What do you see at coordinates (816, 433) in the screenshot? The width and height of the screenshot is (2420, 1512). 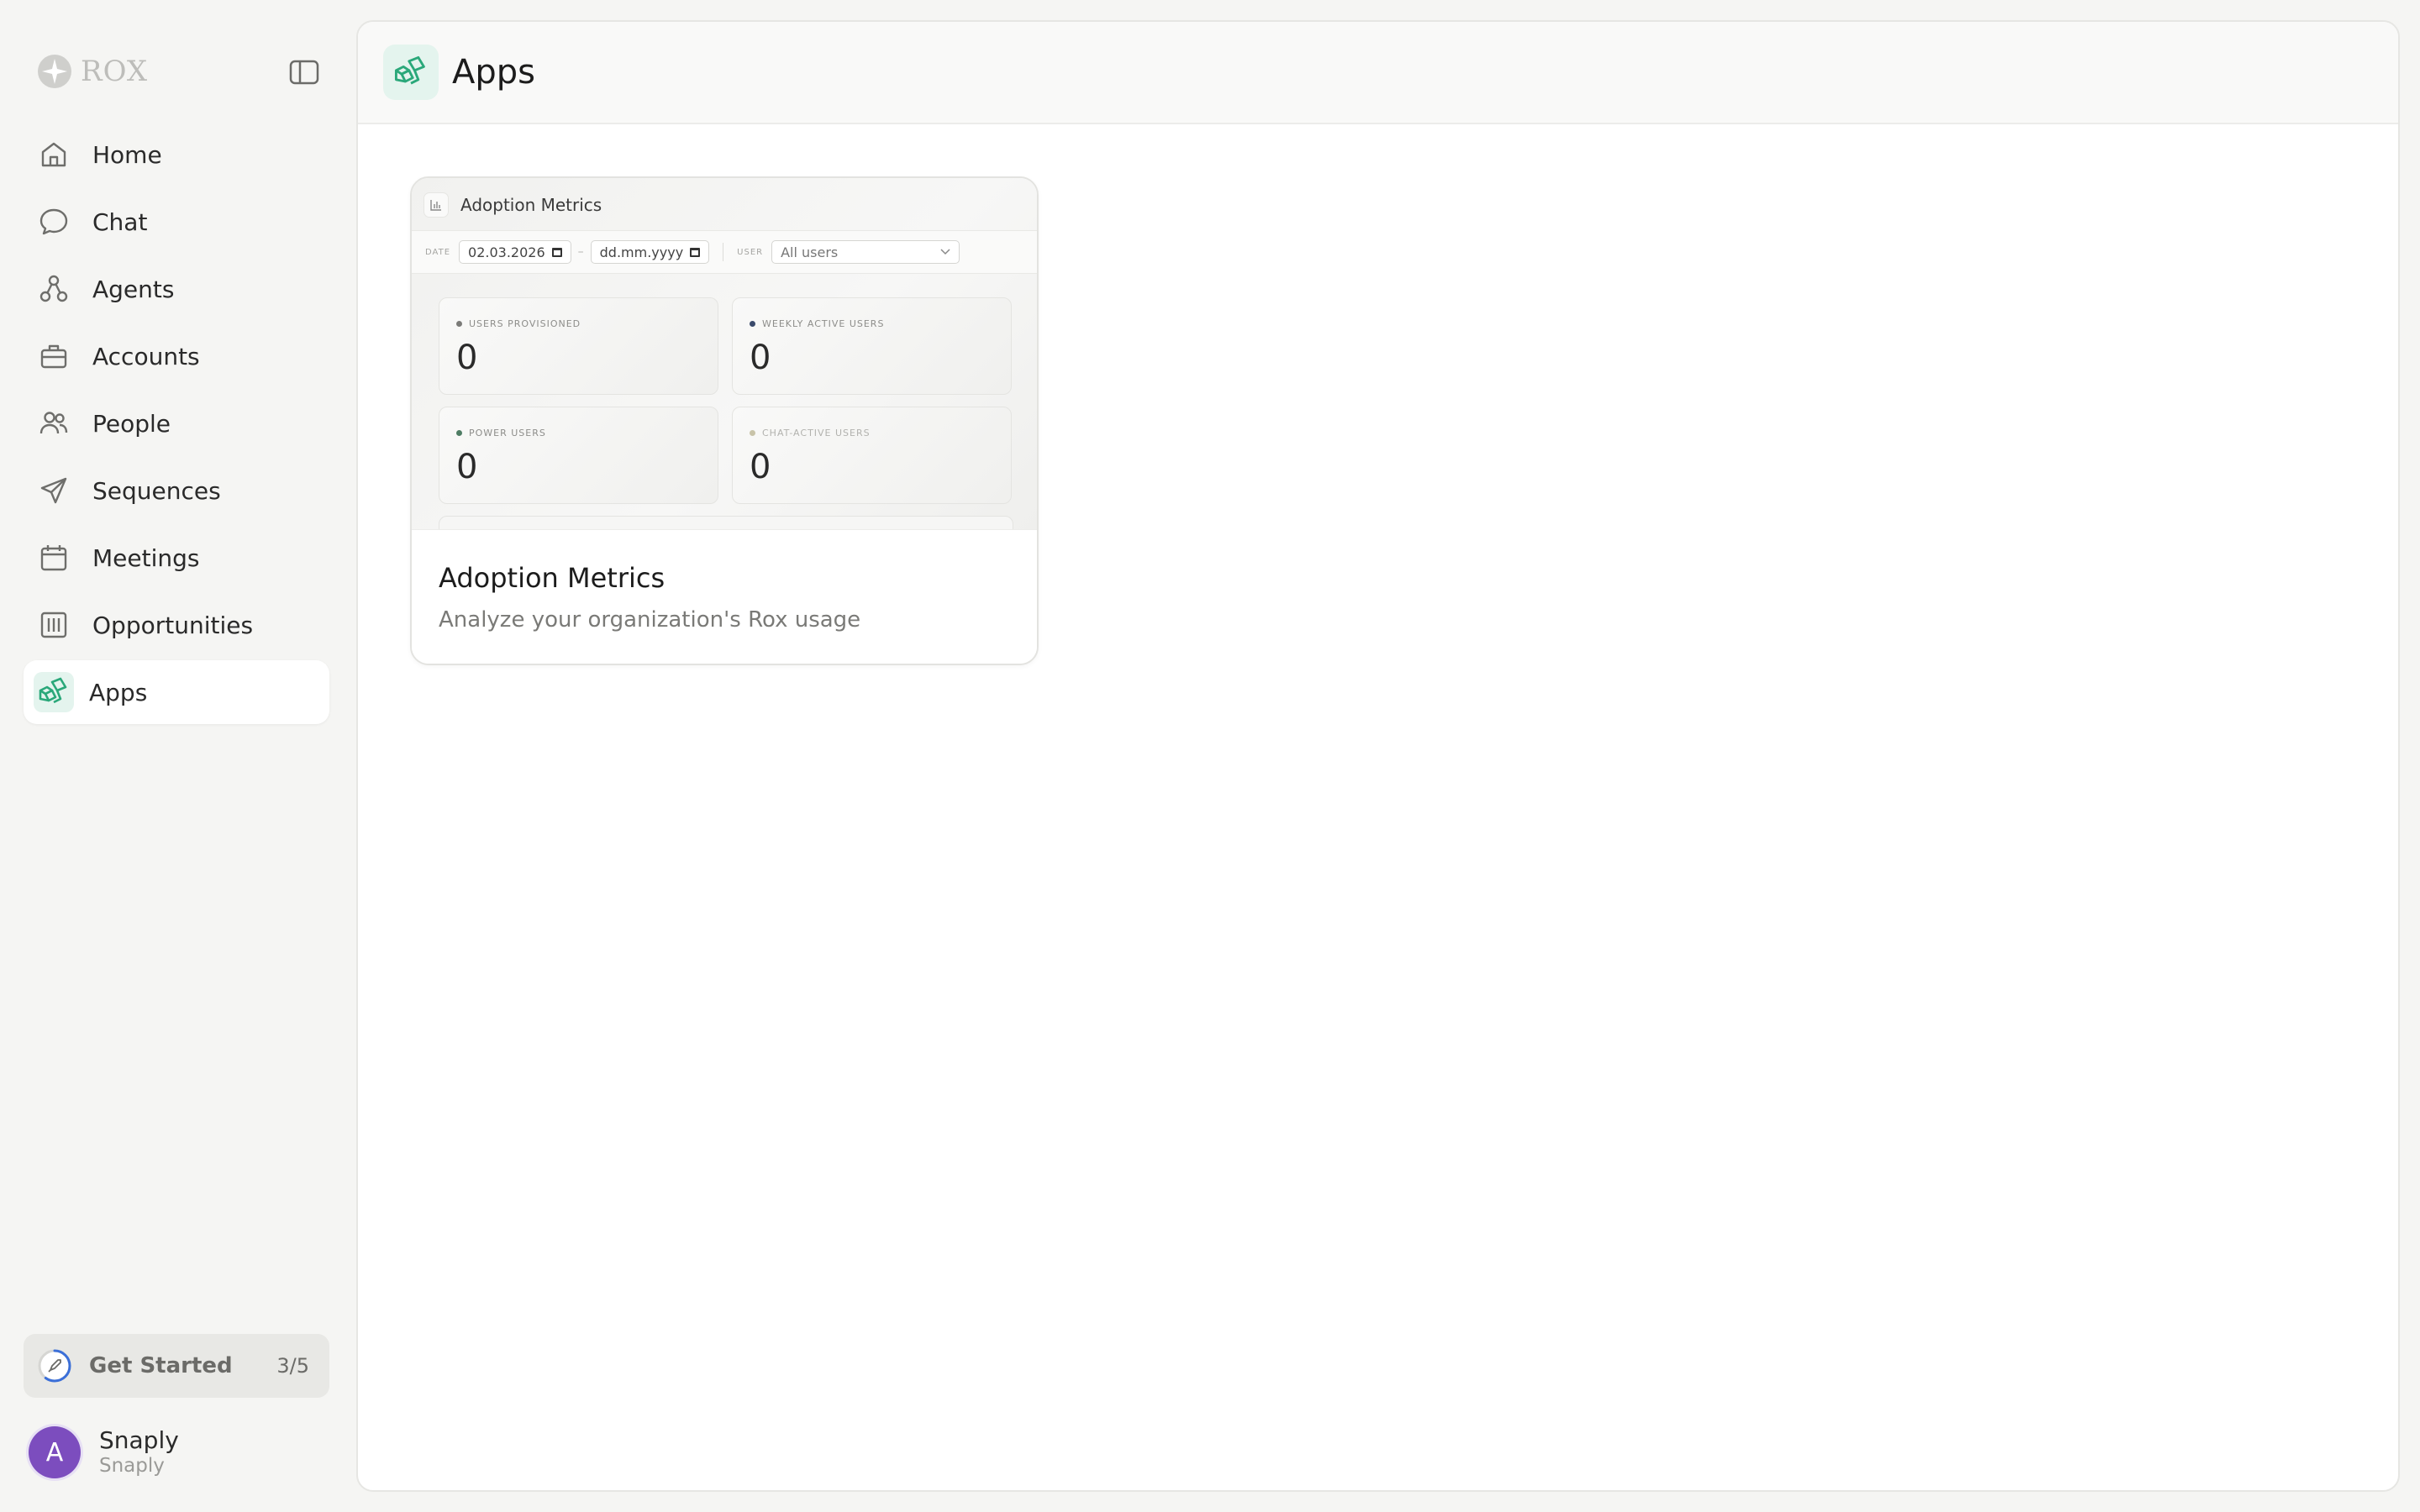 I see `metric-label: CHAT-ACTIVE USERS` at bounding box center [816, 433].